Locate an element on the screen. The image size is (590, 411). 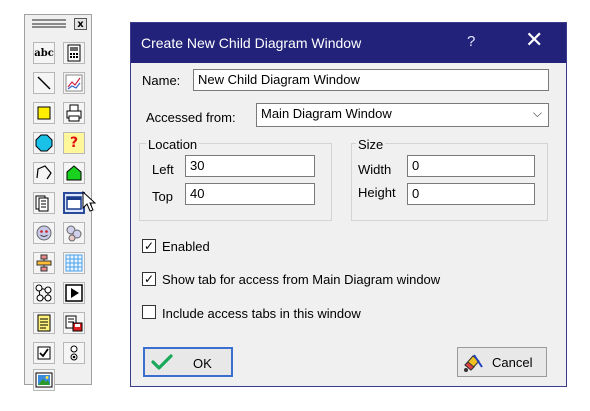
accessed-from-value: Main Diagram Window is located at coordinates (326, 113).